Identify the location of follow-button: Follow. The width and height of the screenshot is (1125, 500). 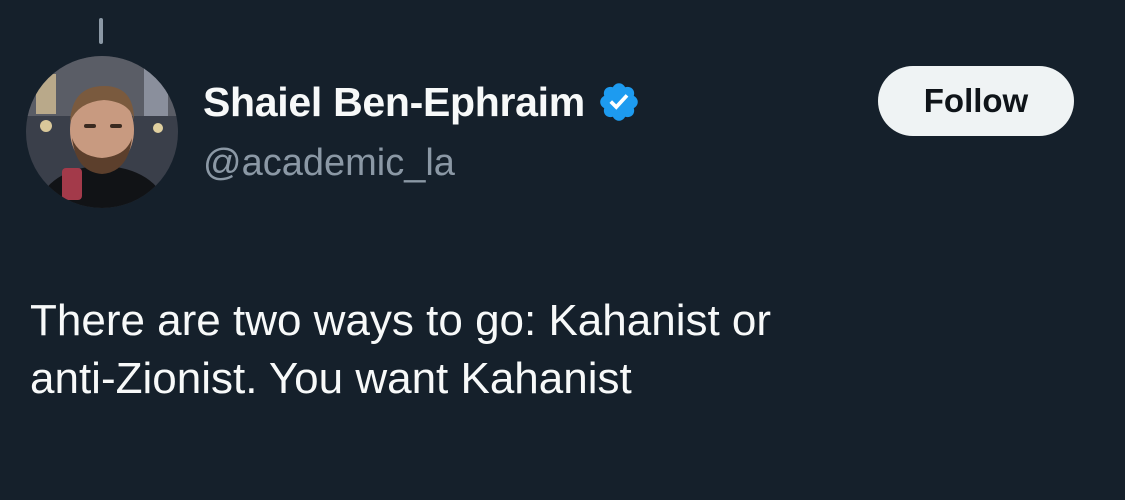
(976, 101).